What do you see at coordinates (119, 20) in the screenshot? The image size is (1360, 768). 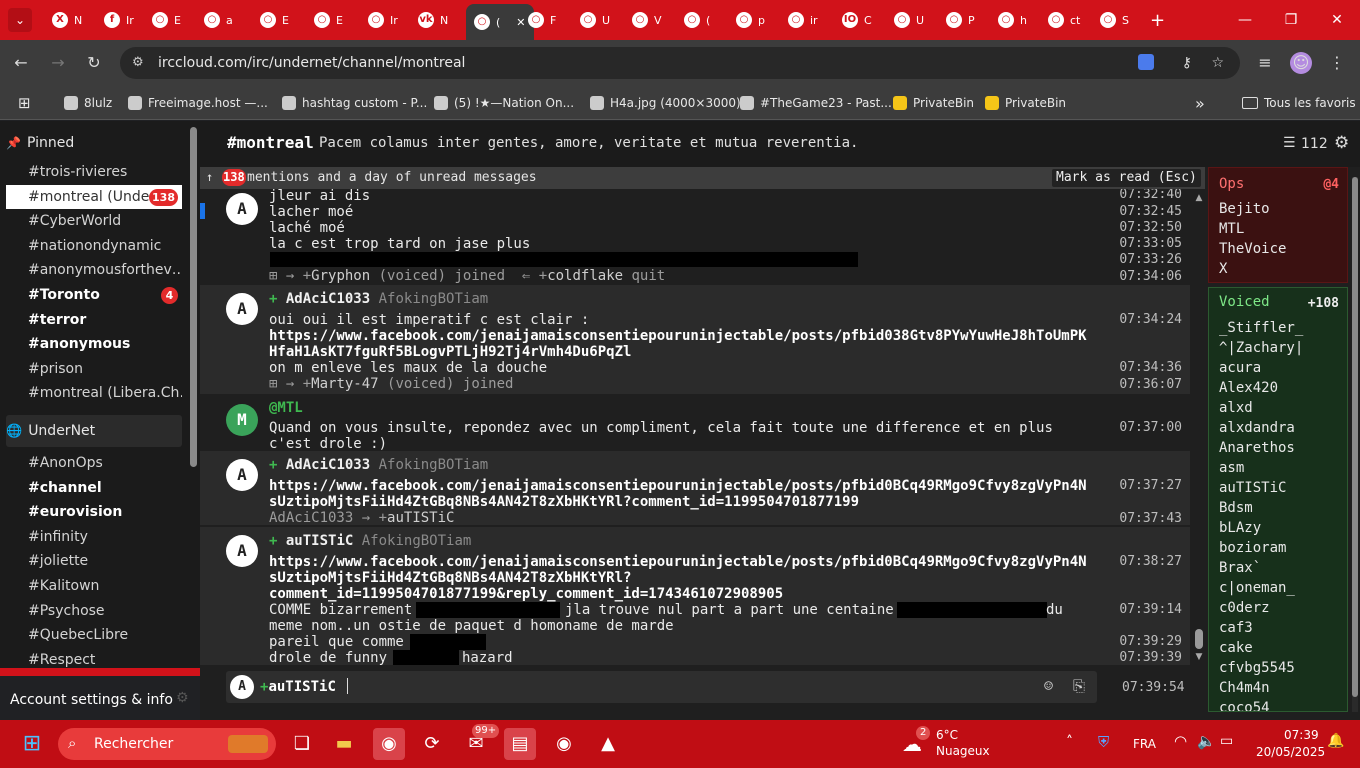 I see `browser-tab: f Ir` at bounding box center [119, 20].